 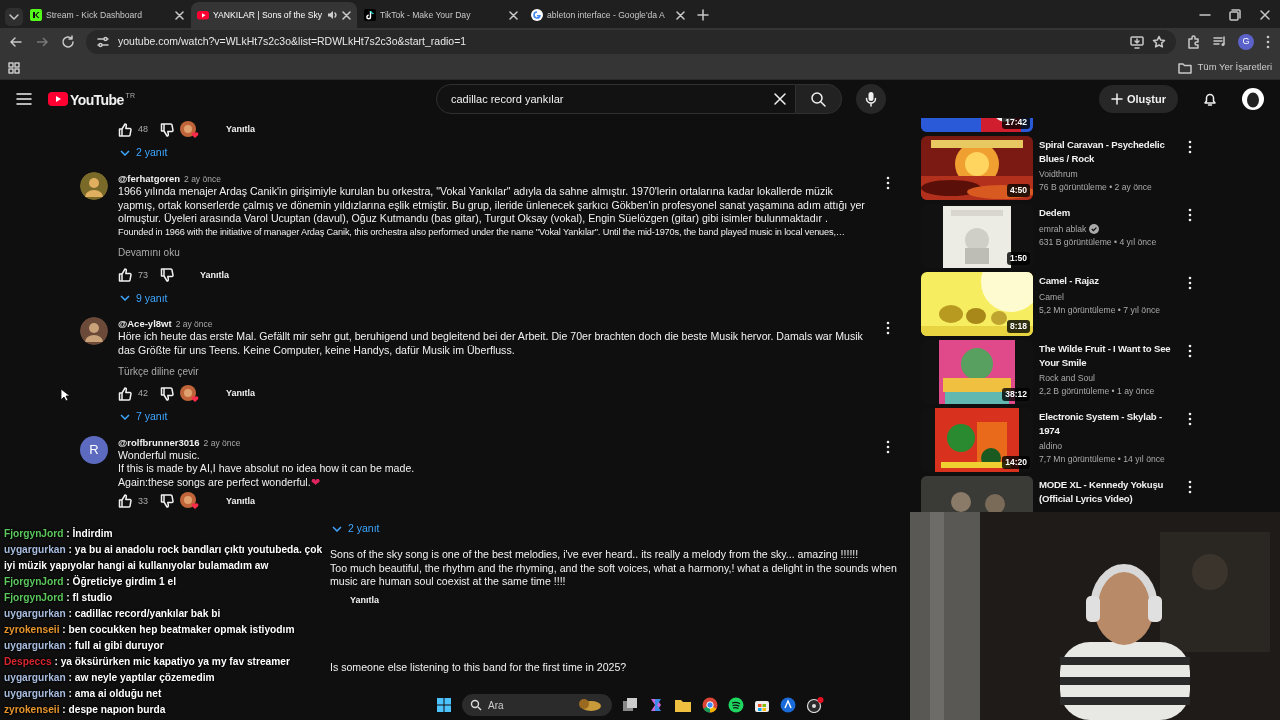 I want to click on task-view-icon, so click(x=630, y=705).